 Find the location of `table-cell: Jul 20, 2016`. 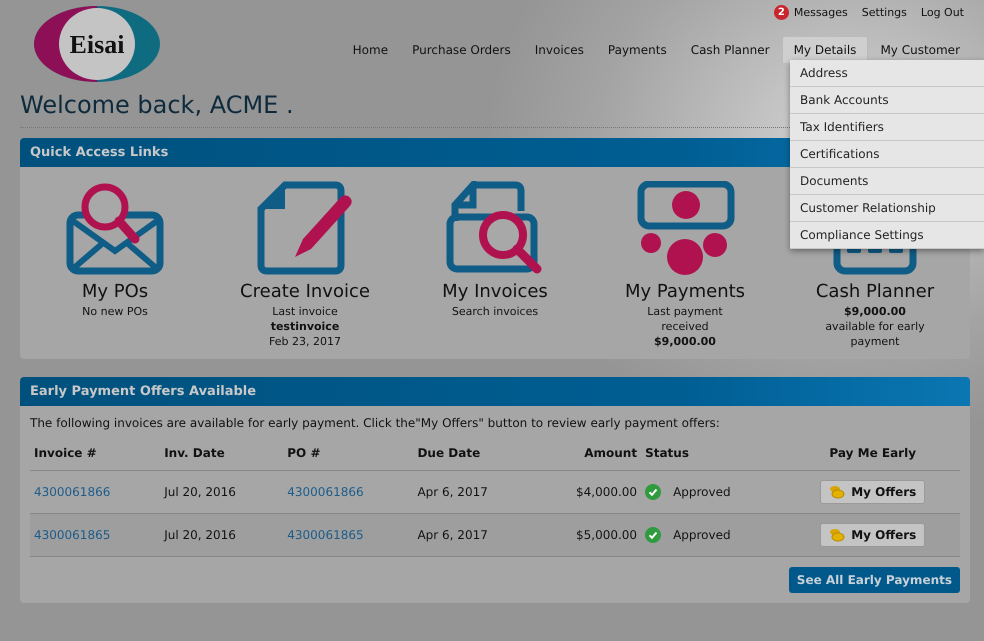

table-cell: Jul 20, 2016 is located at coordinates (222, 535).